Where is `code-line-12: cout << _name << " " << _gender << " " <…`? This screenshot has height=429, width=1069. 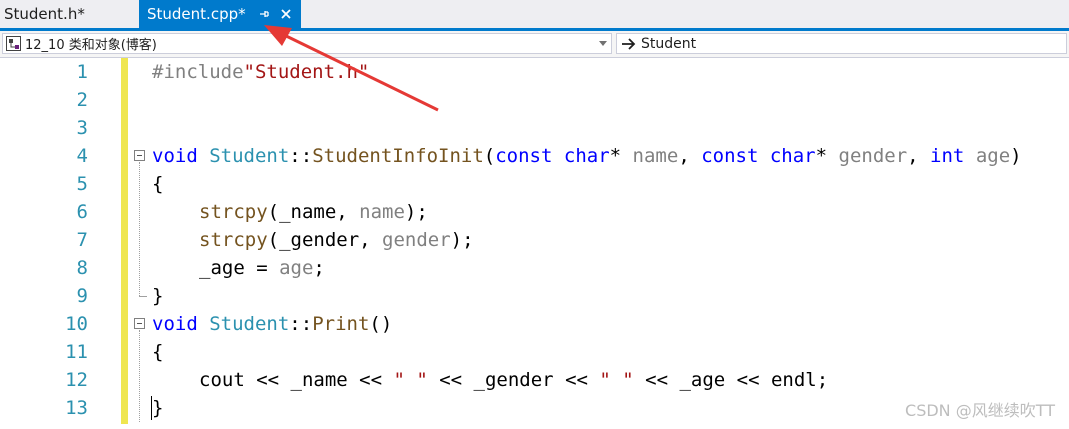 code-line-12: cout << _name << " " << _gender << " " <… is located at coordinates (513, 380).